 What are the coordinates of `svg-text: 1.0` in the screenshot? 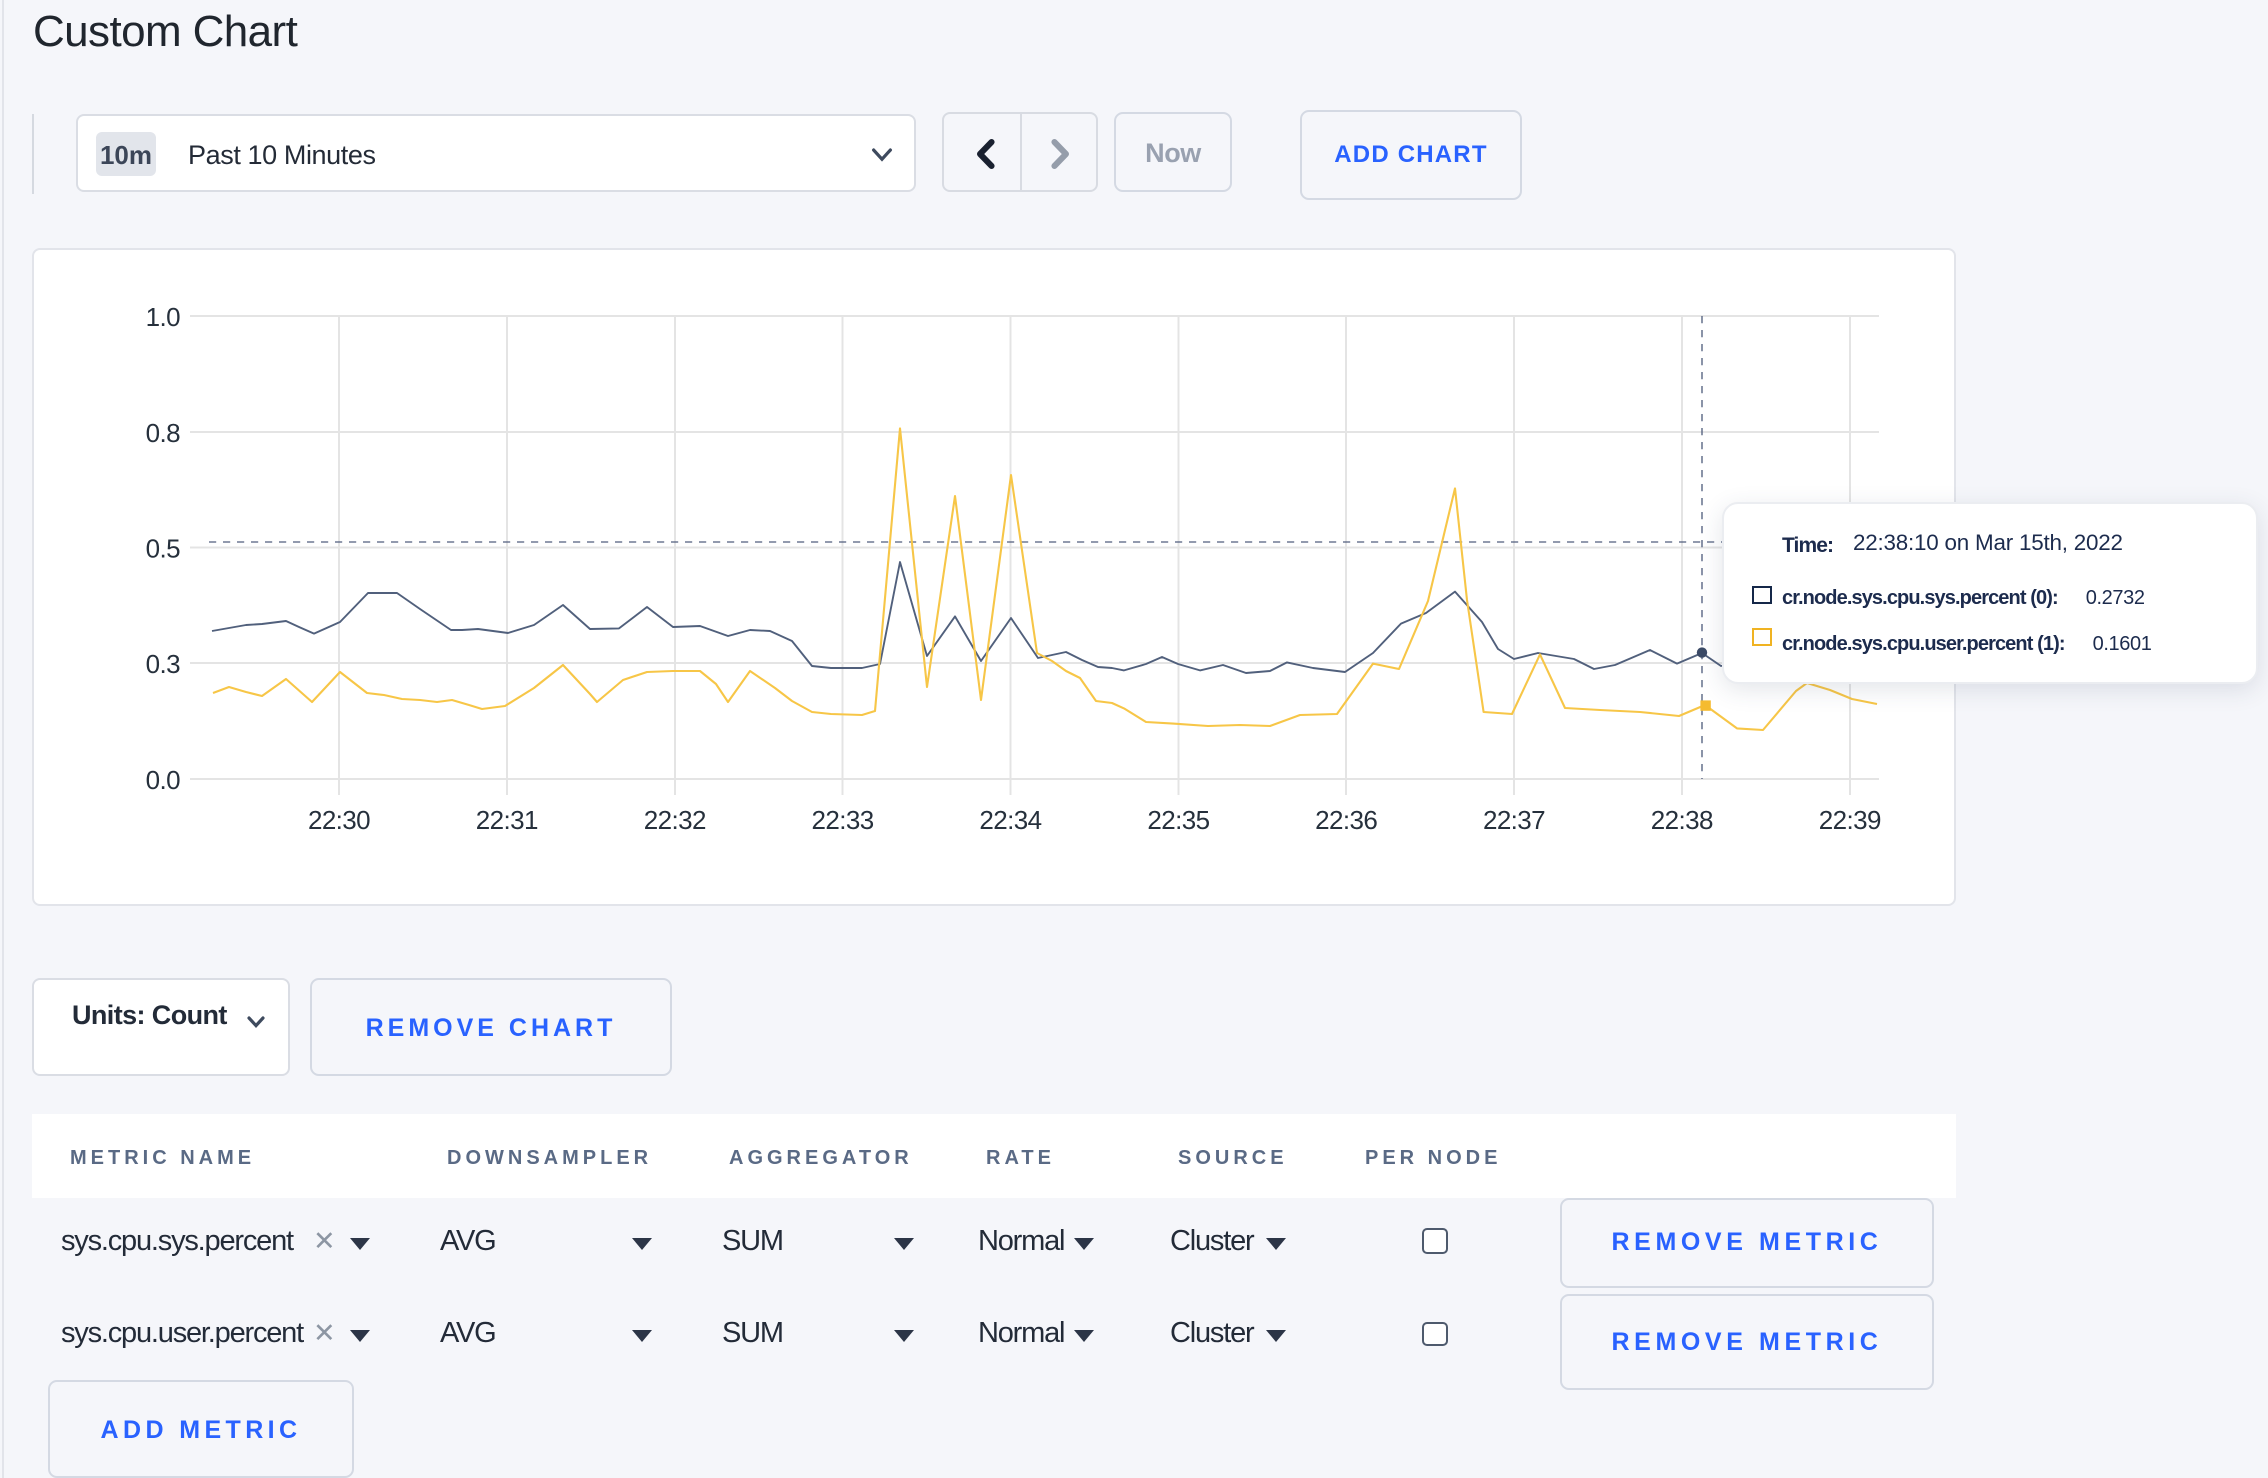 It's located at (163, 317).